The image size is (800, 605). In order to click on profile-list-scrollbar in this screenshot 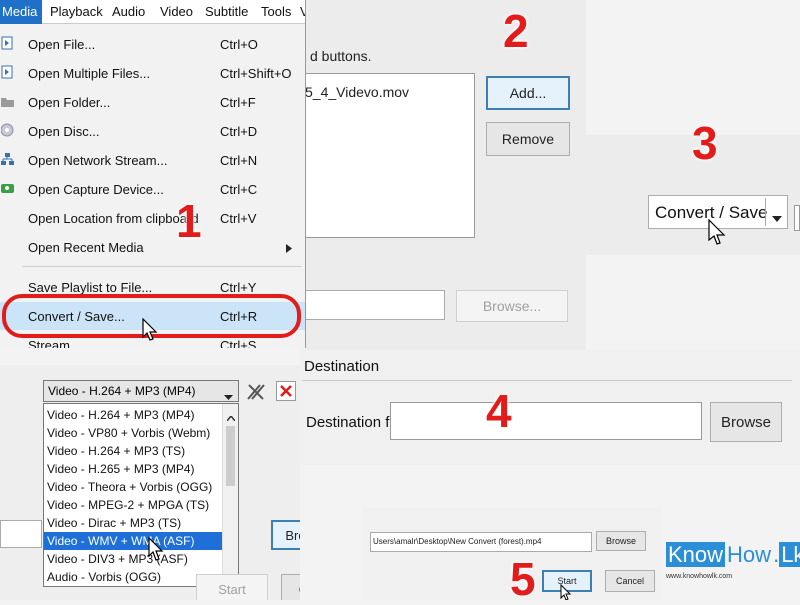, I will do `click(230, 495)`.